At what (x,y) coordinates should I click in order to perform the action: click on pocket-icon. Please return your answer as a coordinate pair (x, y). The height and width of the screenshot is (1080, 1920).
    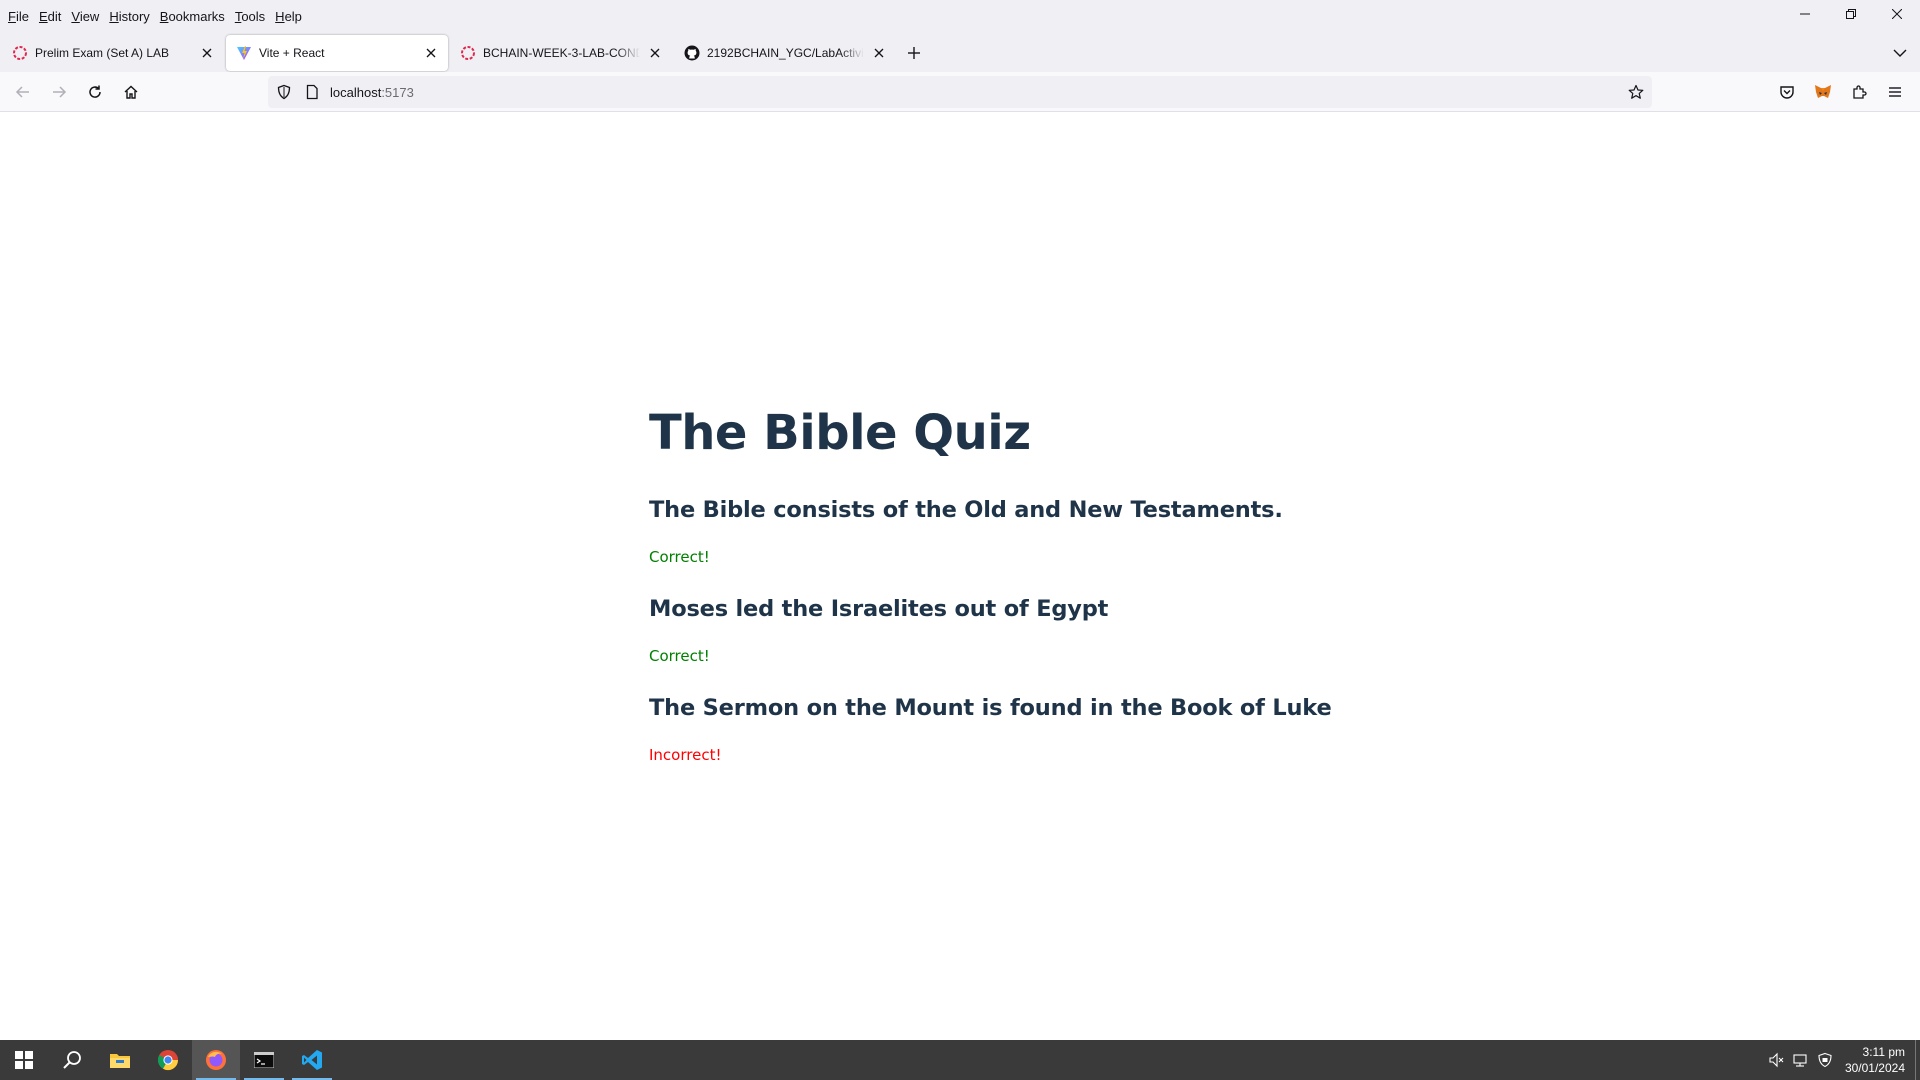
    Looking at the image, I should click on (1787, 92).